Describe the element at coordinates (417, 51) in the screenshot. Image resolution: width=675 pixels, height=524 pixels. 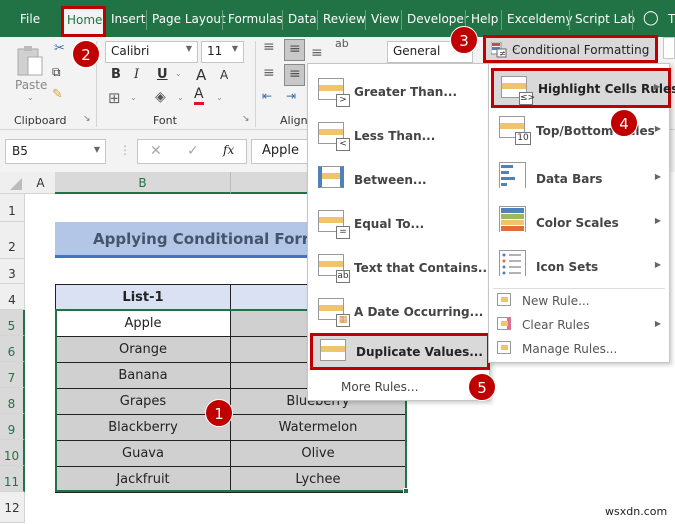
I see `number-format-value: General` at that location.